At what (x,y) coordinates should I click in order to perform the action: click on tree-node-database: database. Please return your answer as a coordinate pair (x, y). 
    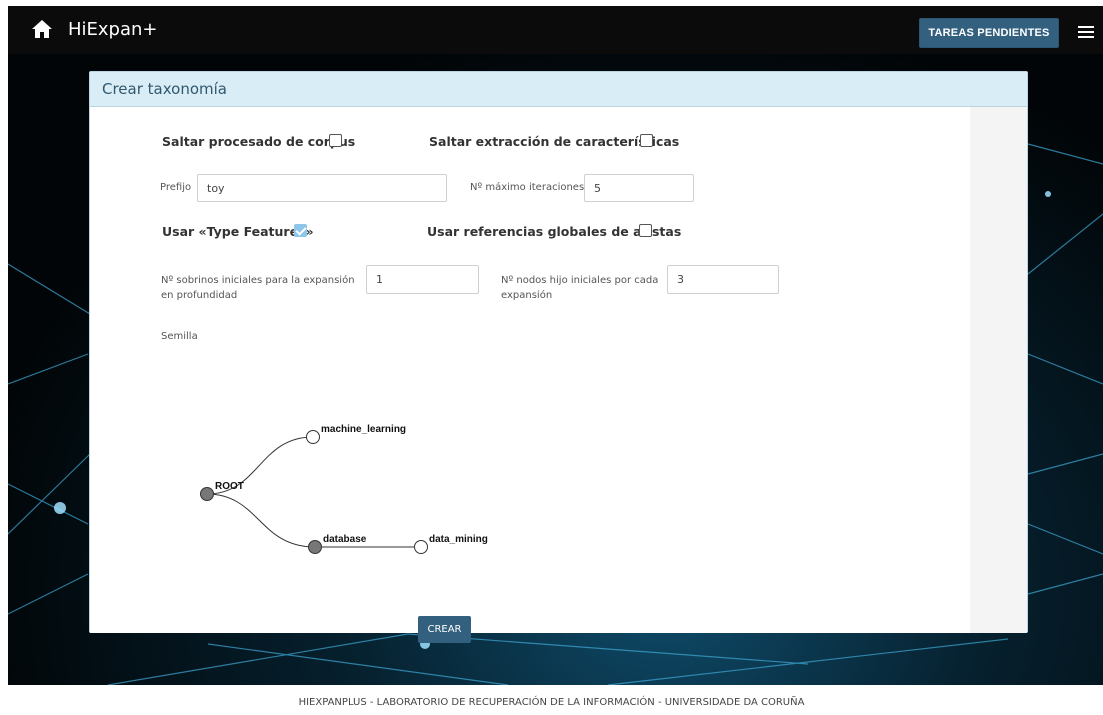
    Looking at the image, I should click on (337, 544).